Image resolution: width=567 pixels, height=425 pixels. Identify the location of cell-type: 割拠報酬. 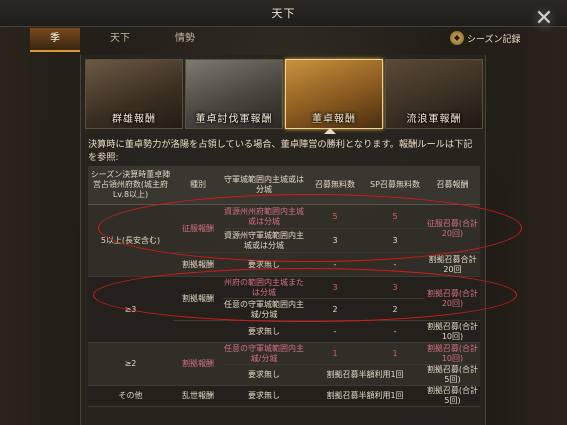
(198, 364).